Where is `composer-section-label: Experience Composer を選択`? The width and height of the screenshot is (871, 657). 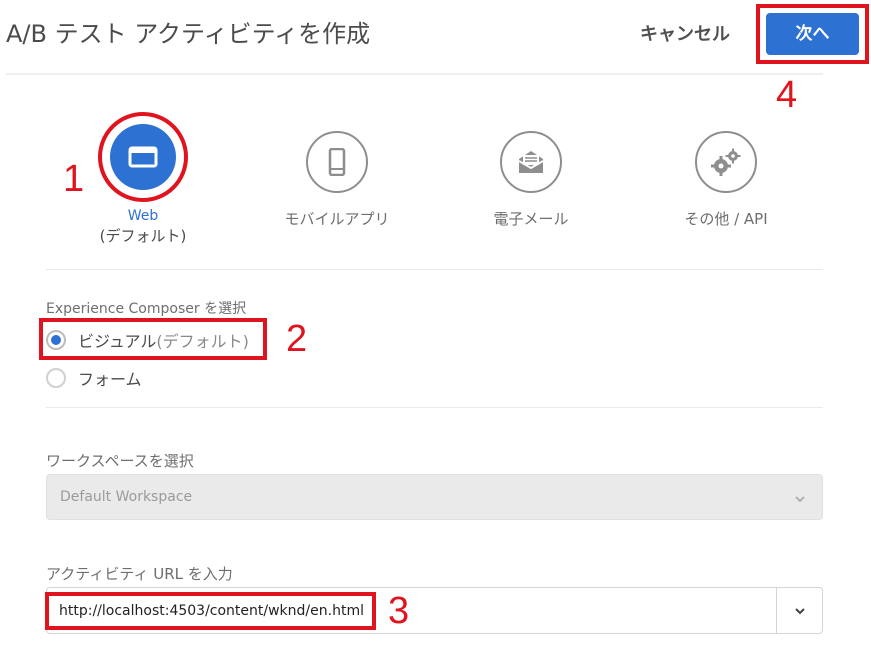 composer-section-label: Experience Composer を選択 is located at coordinates (146, 309).